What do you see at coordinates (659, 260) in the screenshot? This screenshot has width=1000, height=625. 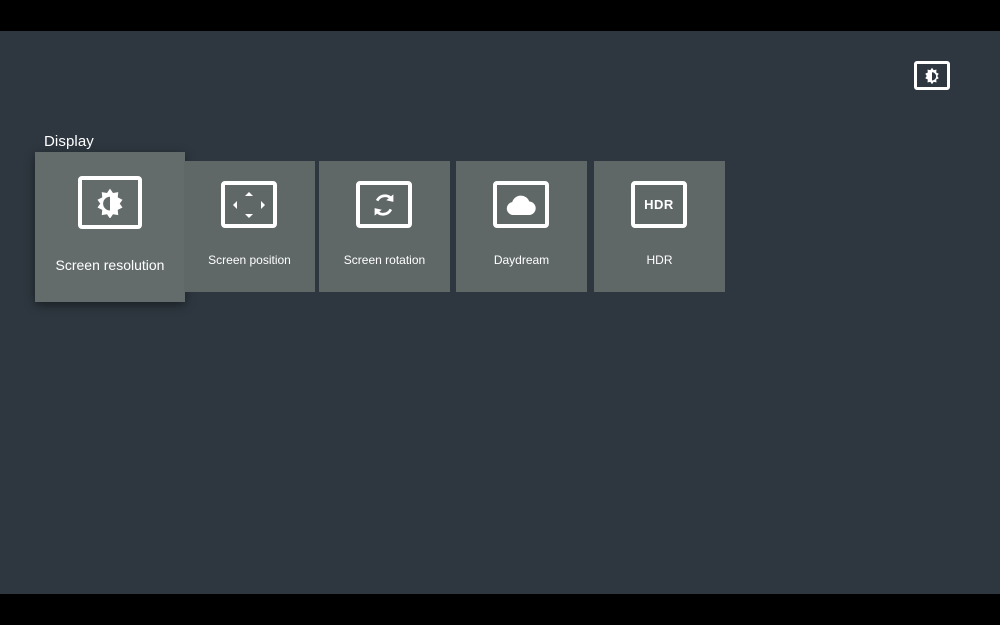 I see `card-label: HDR` at bounding box center [659, 260].